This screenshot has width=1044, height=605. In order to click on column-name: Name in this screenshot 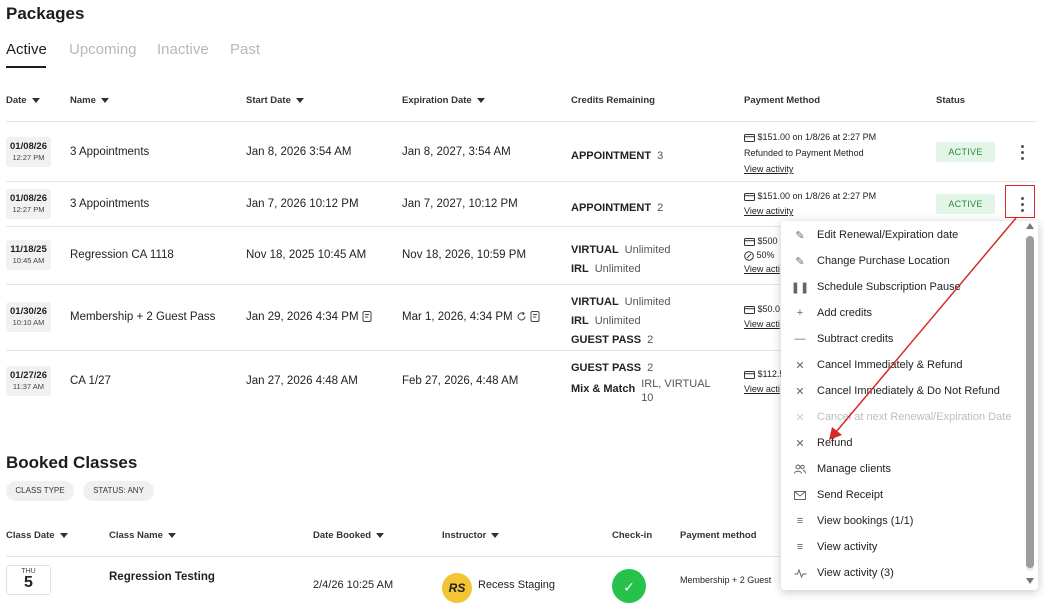, I will do `click(89, 100)`.